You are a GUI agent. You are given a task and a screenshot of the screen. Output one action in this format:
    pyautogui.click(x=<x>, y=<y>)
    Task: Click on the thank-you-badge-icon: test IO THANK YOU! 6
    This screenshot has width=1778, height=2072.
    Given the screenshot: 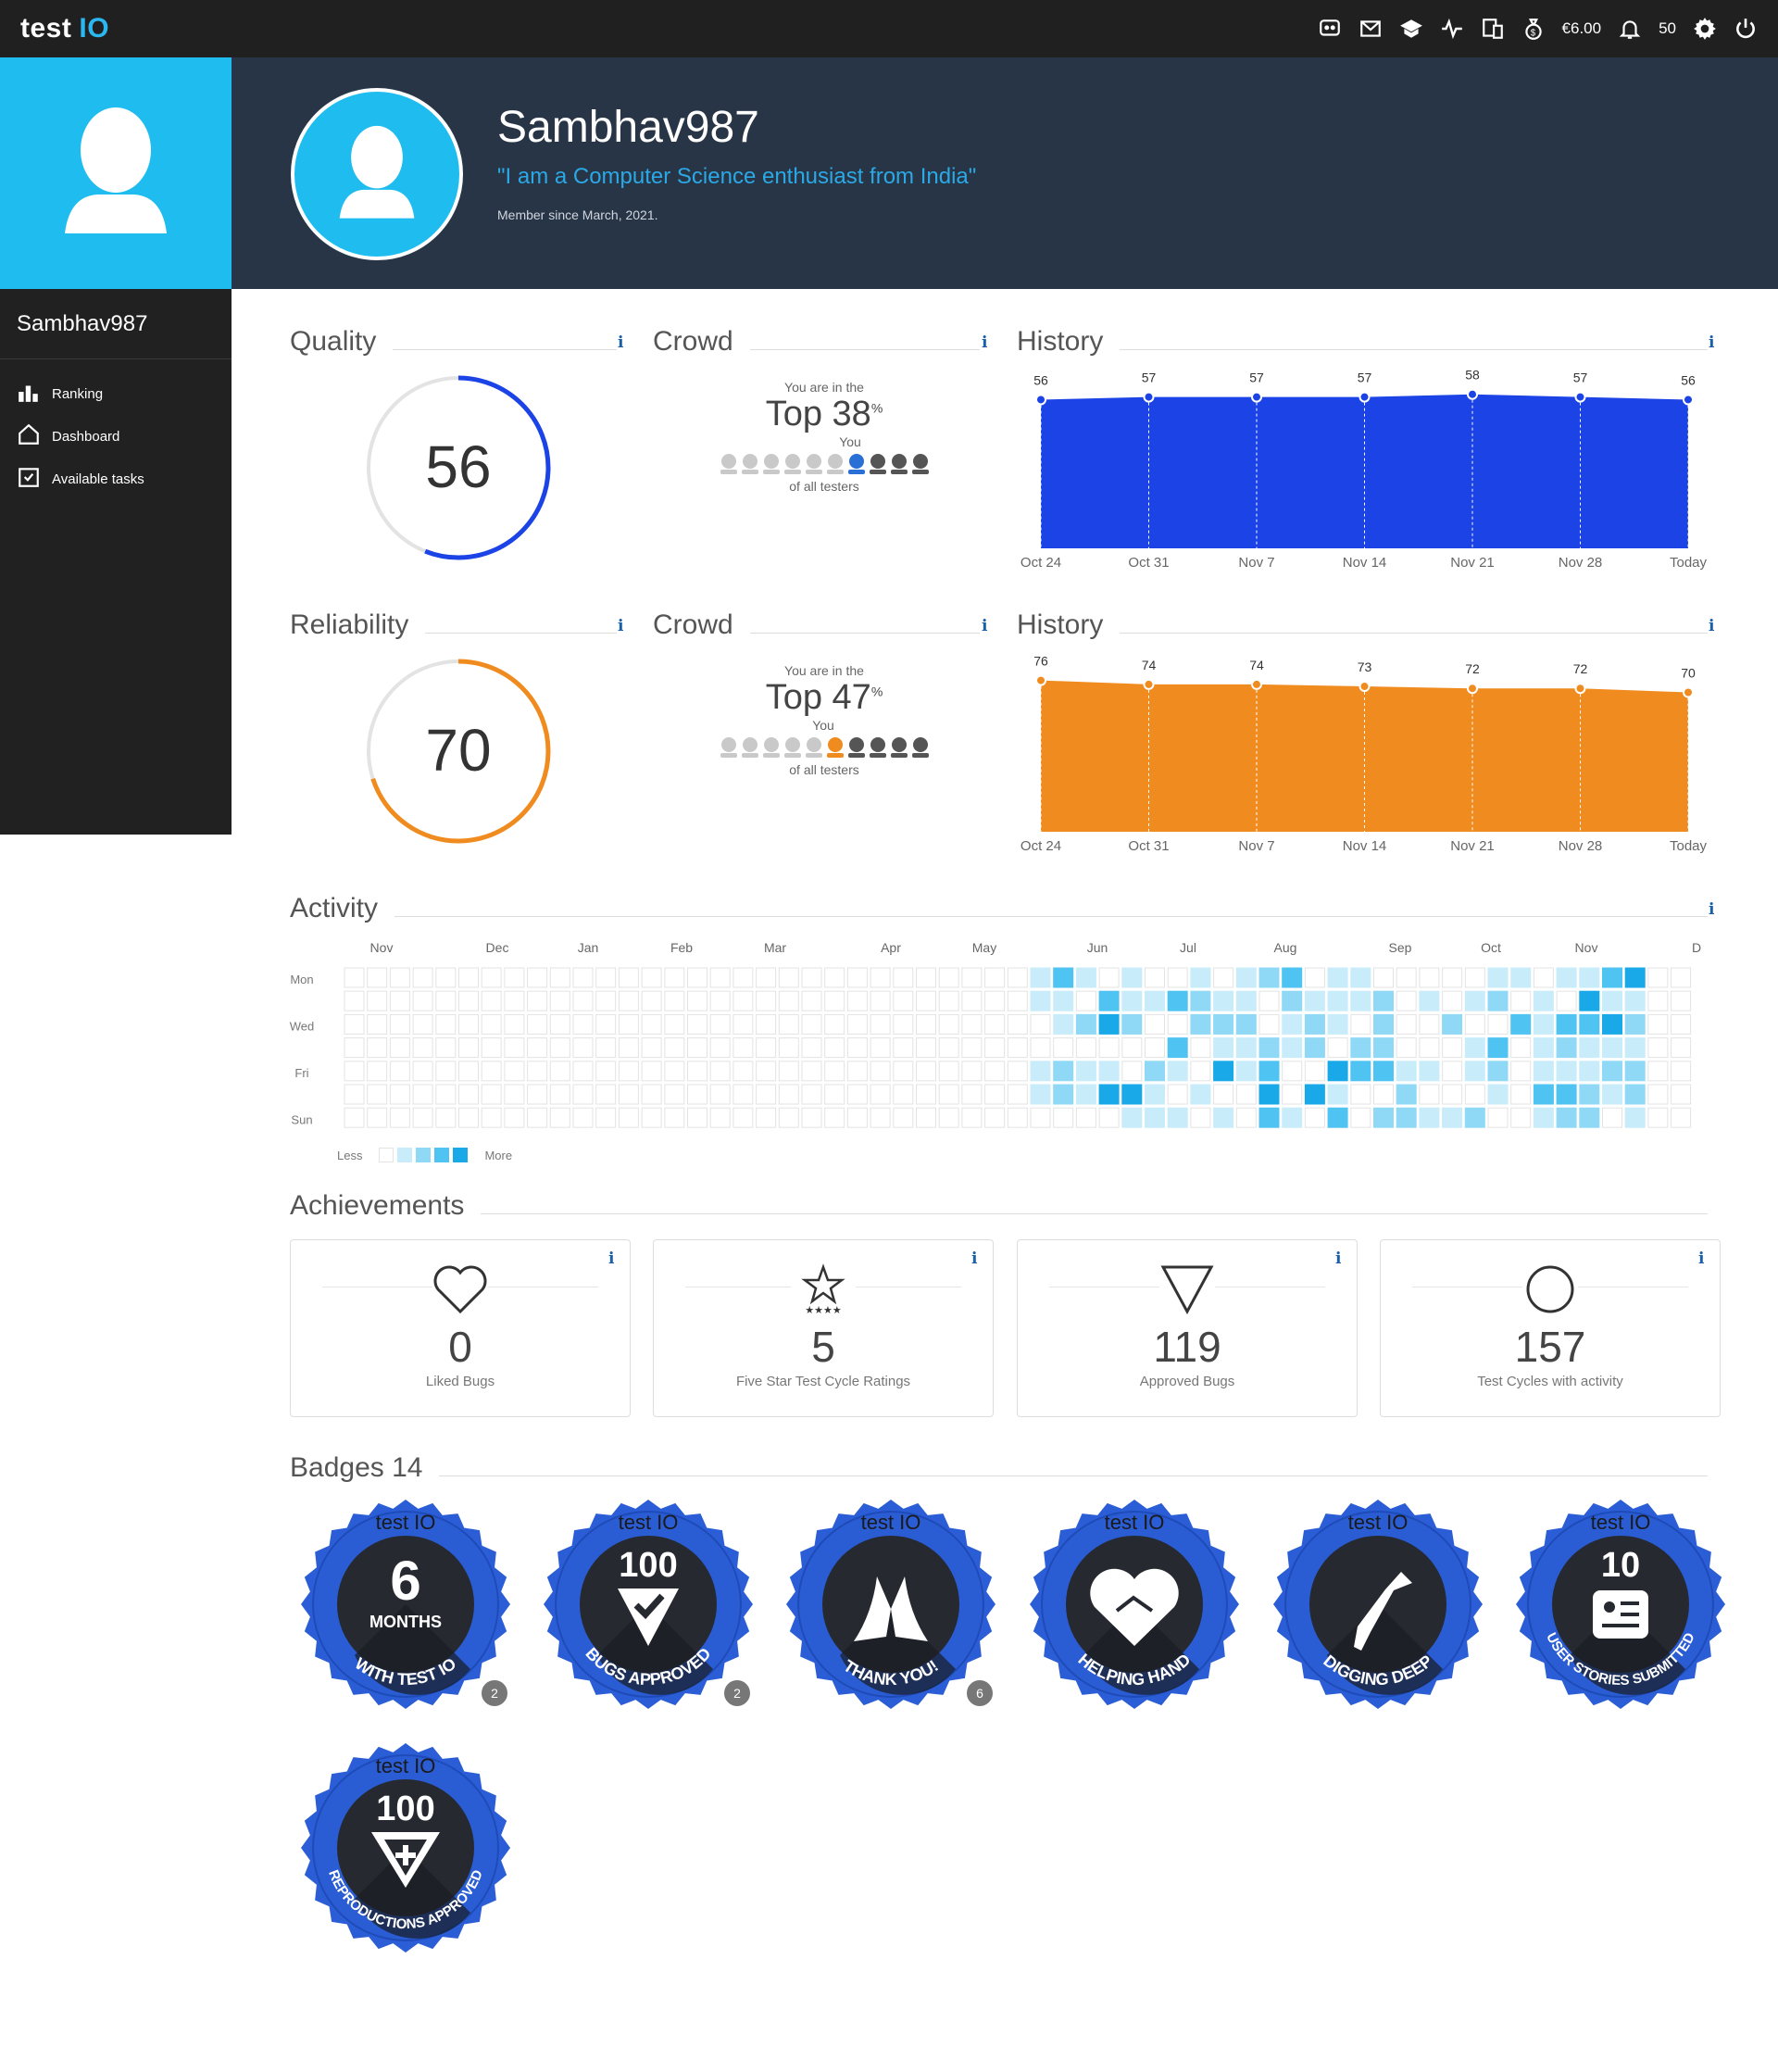 What is the action you would take?
    pyautogui.click(x=891, y=1604)
    